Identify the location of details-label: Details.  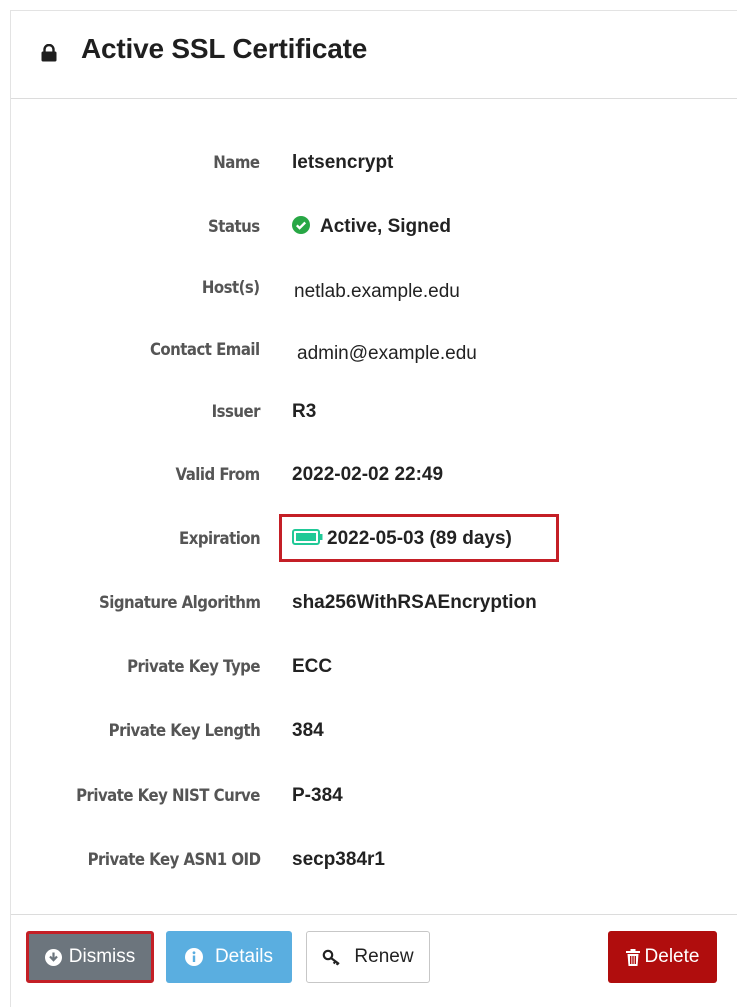
(244, 956).